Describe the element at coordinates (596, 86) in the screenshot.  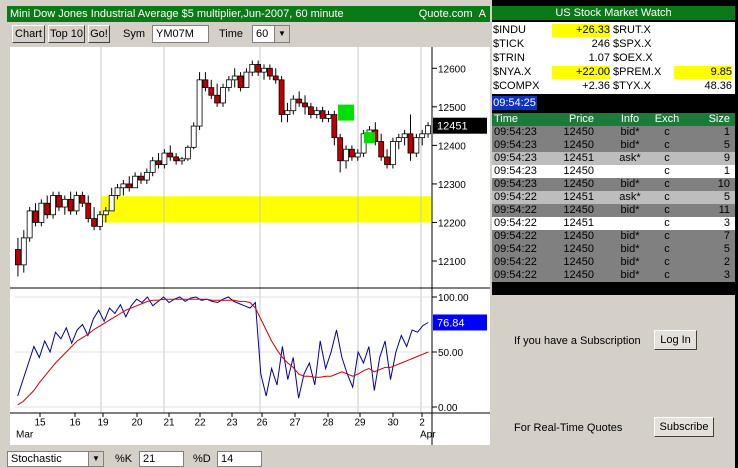
I see `watch-value: +2.36` at that location.